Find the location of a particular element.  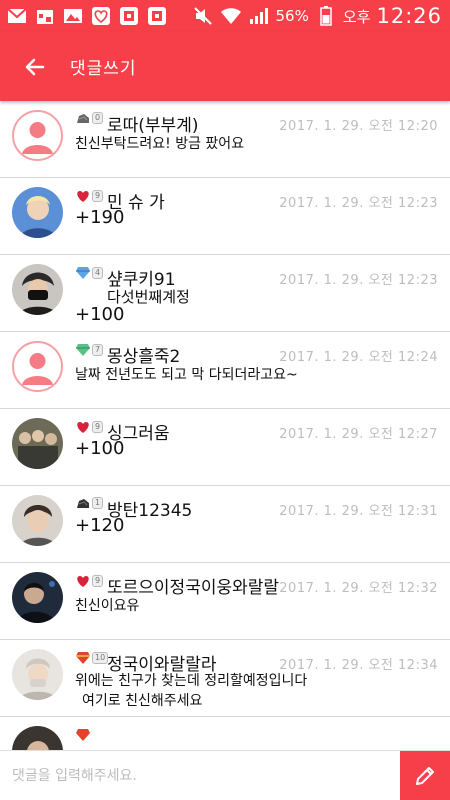

level-number: 10 is located at coordinates (100, 658).